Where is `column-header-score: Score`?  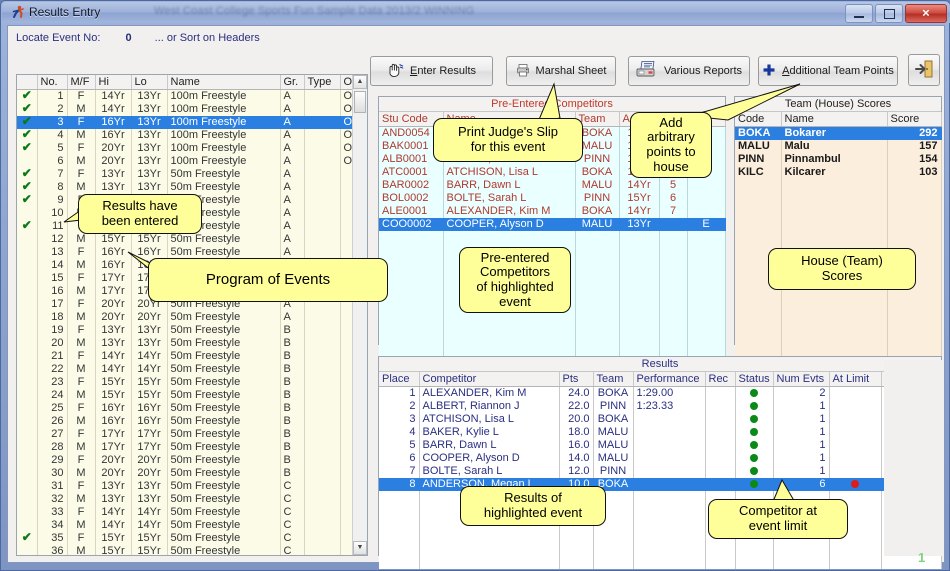 column-header-score: Score is located at coordinates (914, 119).